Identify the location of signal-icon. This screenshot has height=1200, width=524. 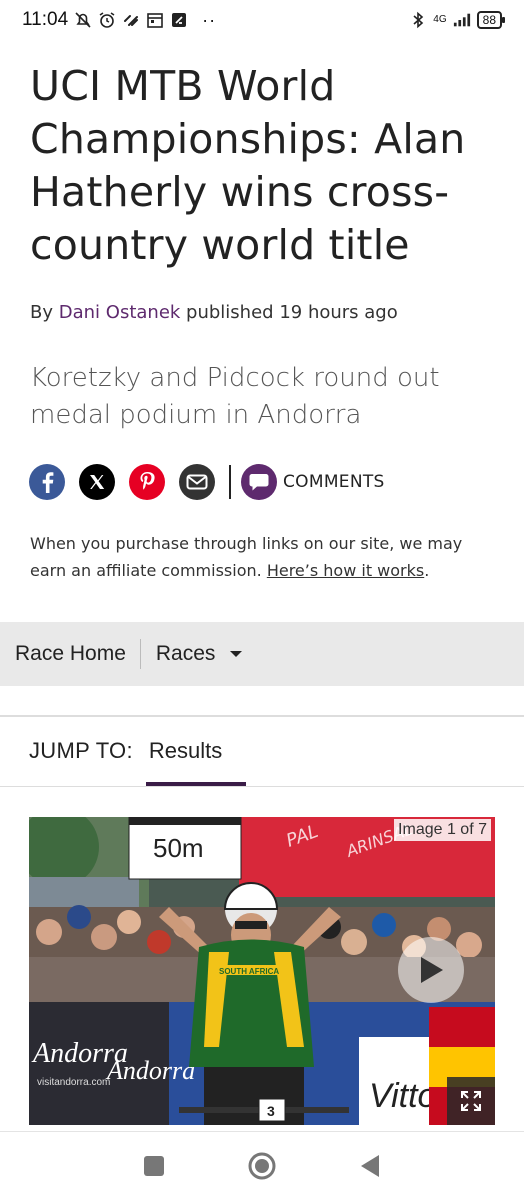
(462, 20).